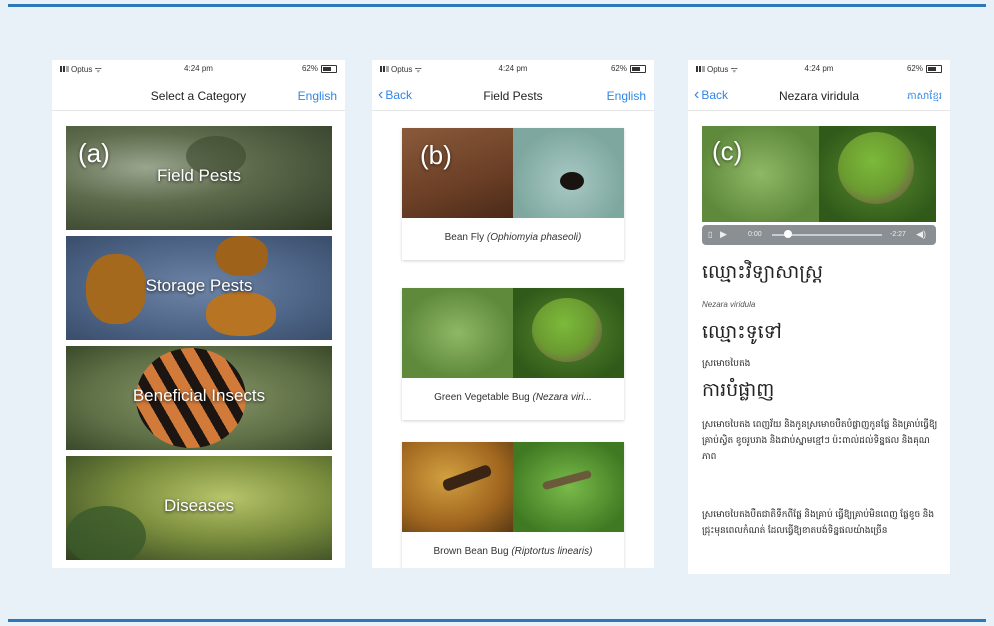  I want to click on scientific-name-value: Nezara viridula, so click(729, 304).